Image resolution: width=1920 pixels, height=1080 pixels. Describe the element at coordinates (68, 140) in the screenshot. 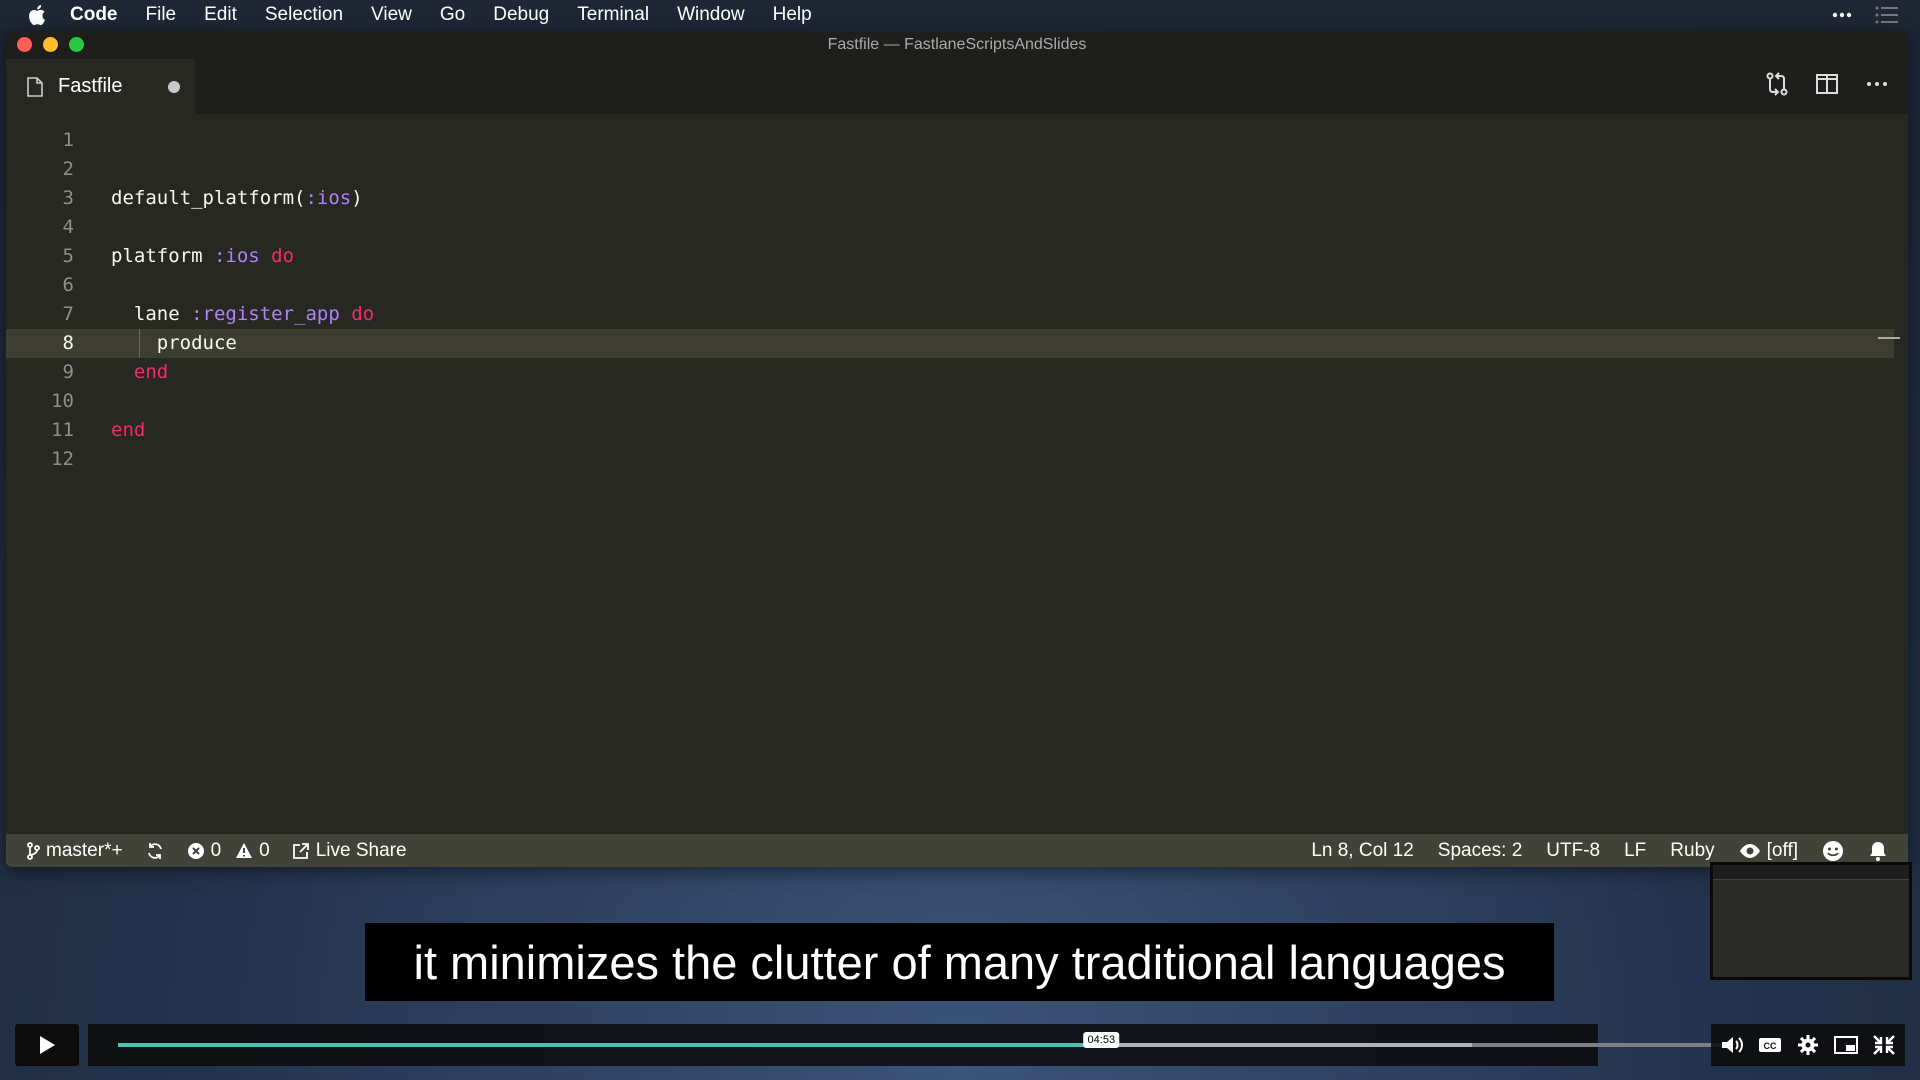

I see `line-number: 1` at that location.